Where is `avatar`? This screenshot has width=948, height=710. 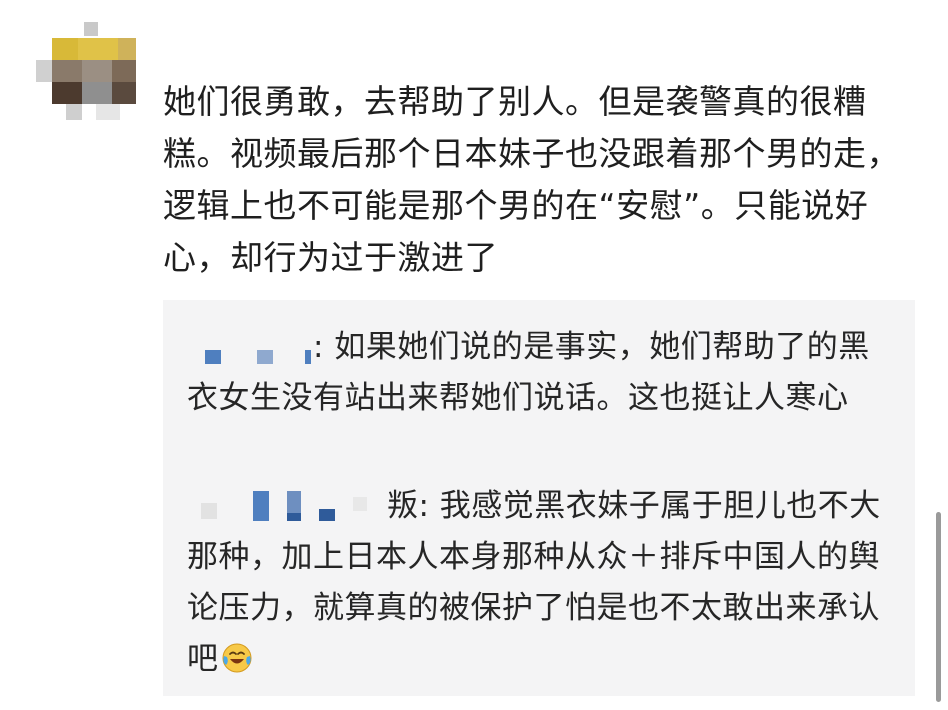
avatar is located at coordinates (88, 74).